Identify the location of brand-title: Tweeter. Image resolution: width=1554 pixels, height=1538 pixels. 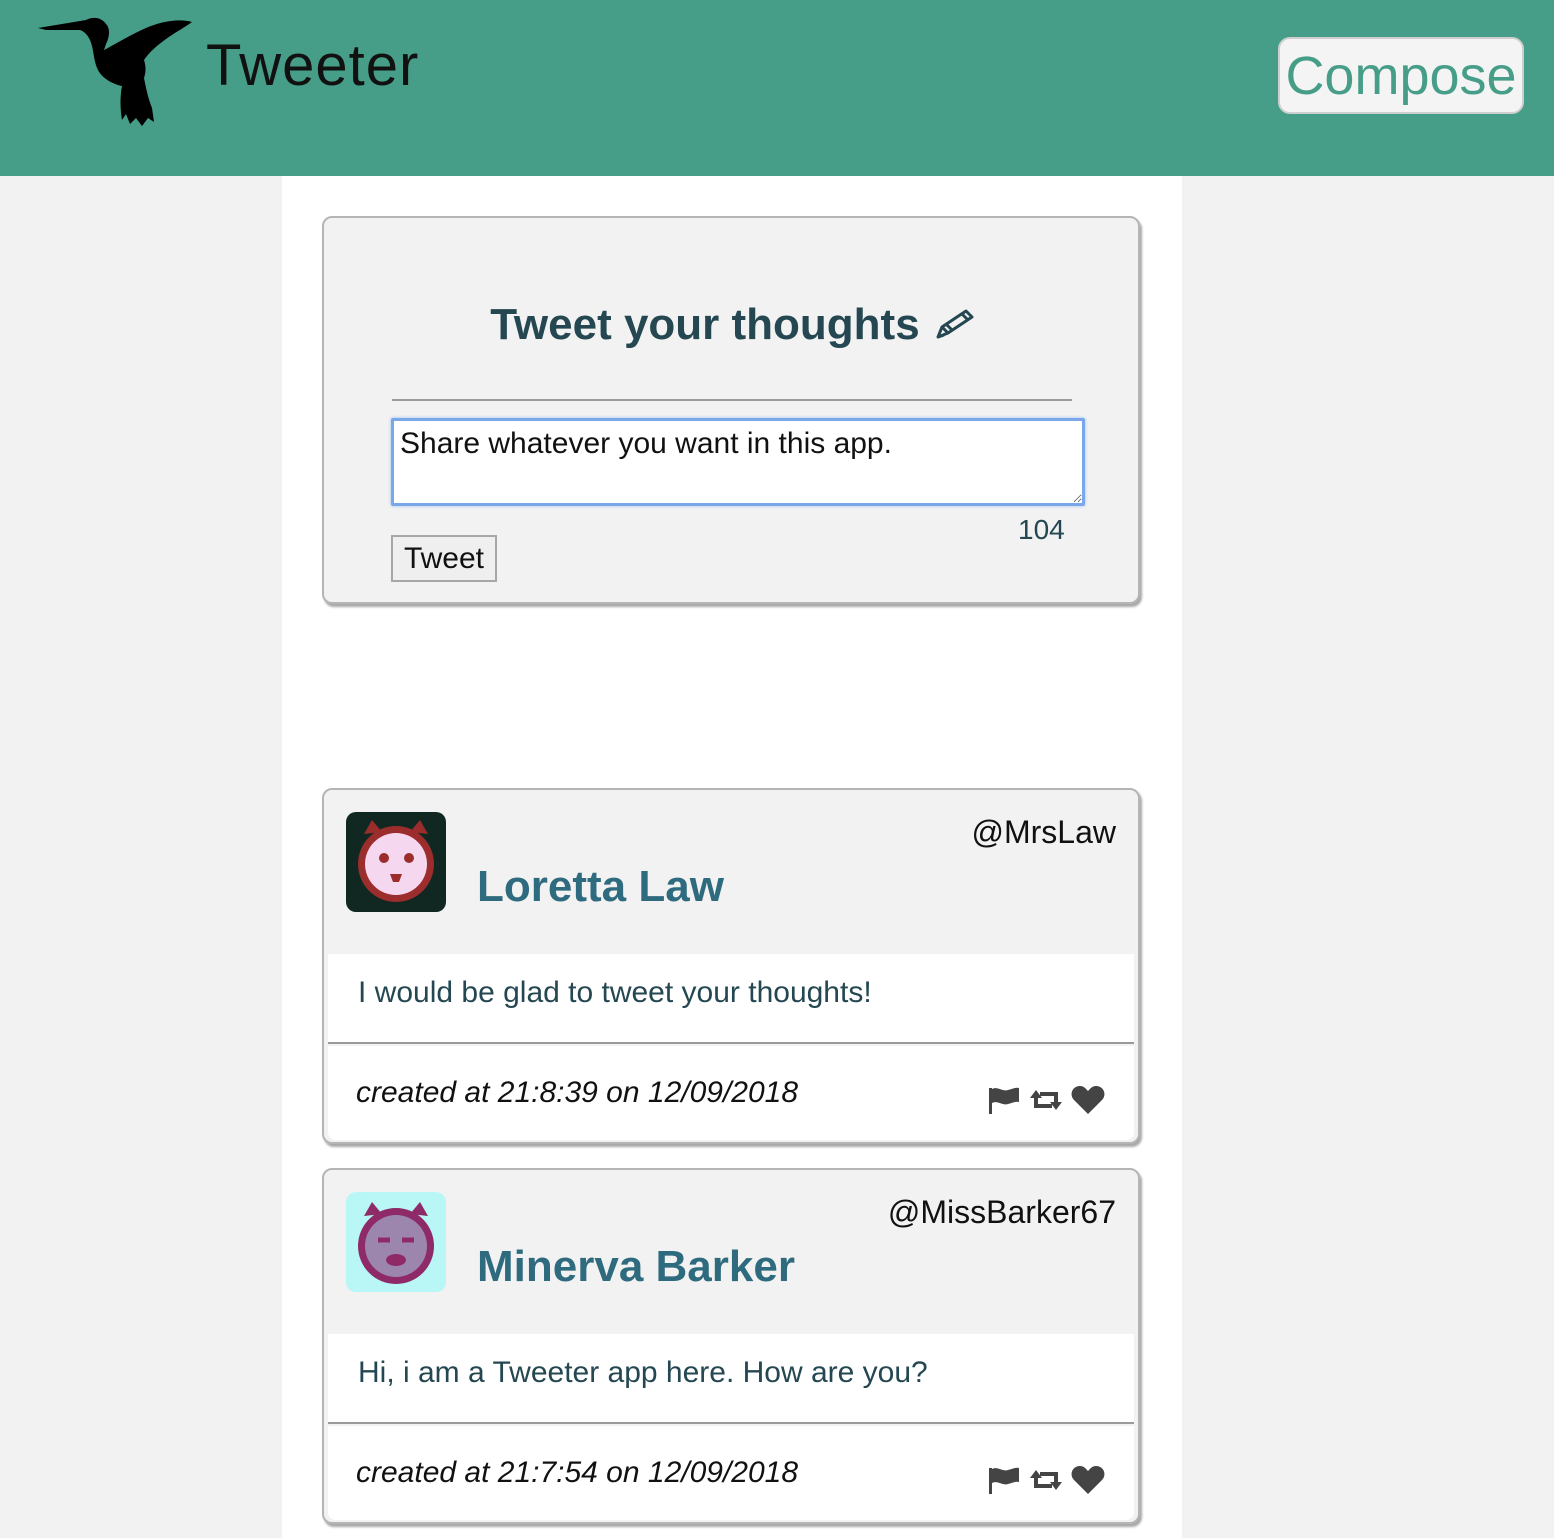
(313, 65).